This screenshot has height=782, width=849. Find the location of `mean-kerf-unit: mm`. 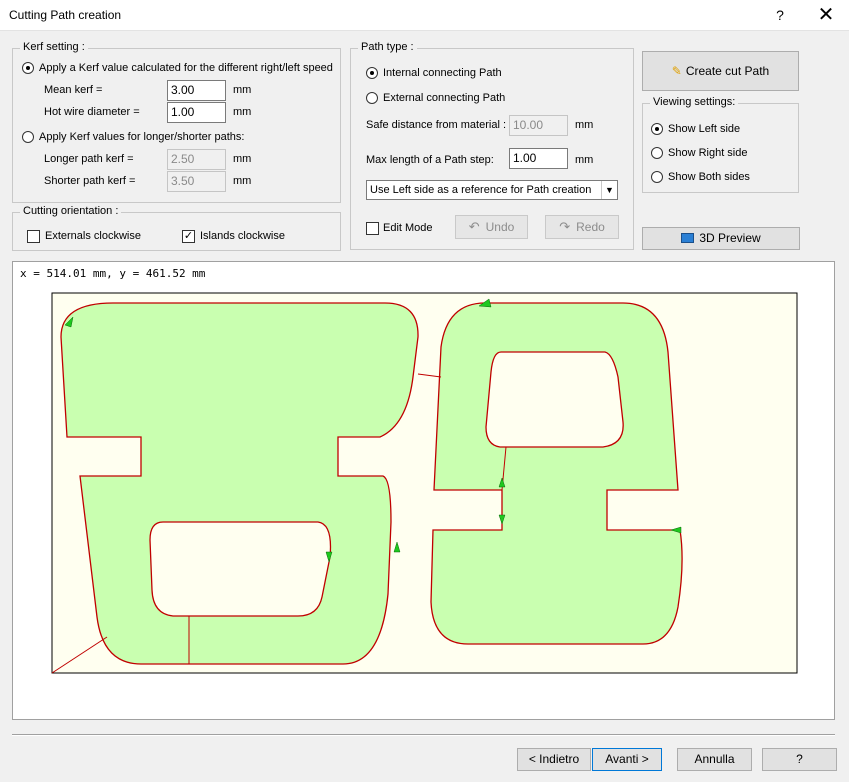

mean-kerf-unit: mm is located at coordinates (242, 90).